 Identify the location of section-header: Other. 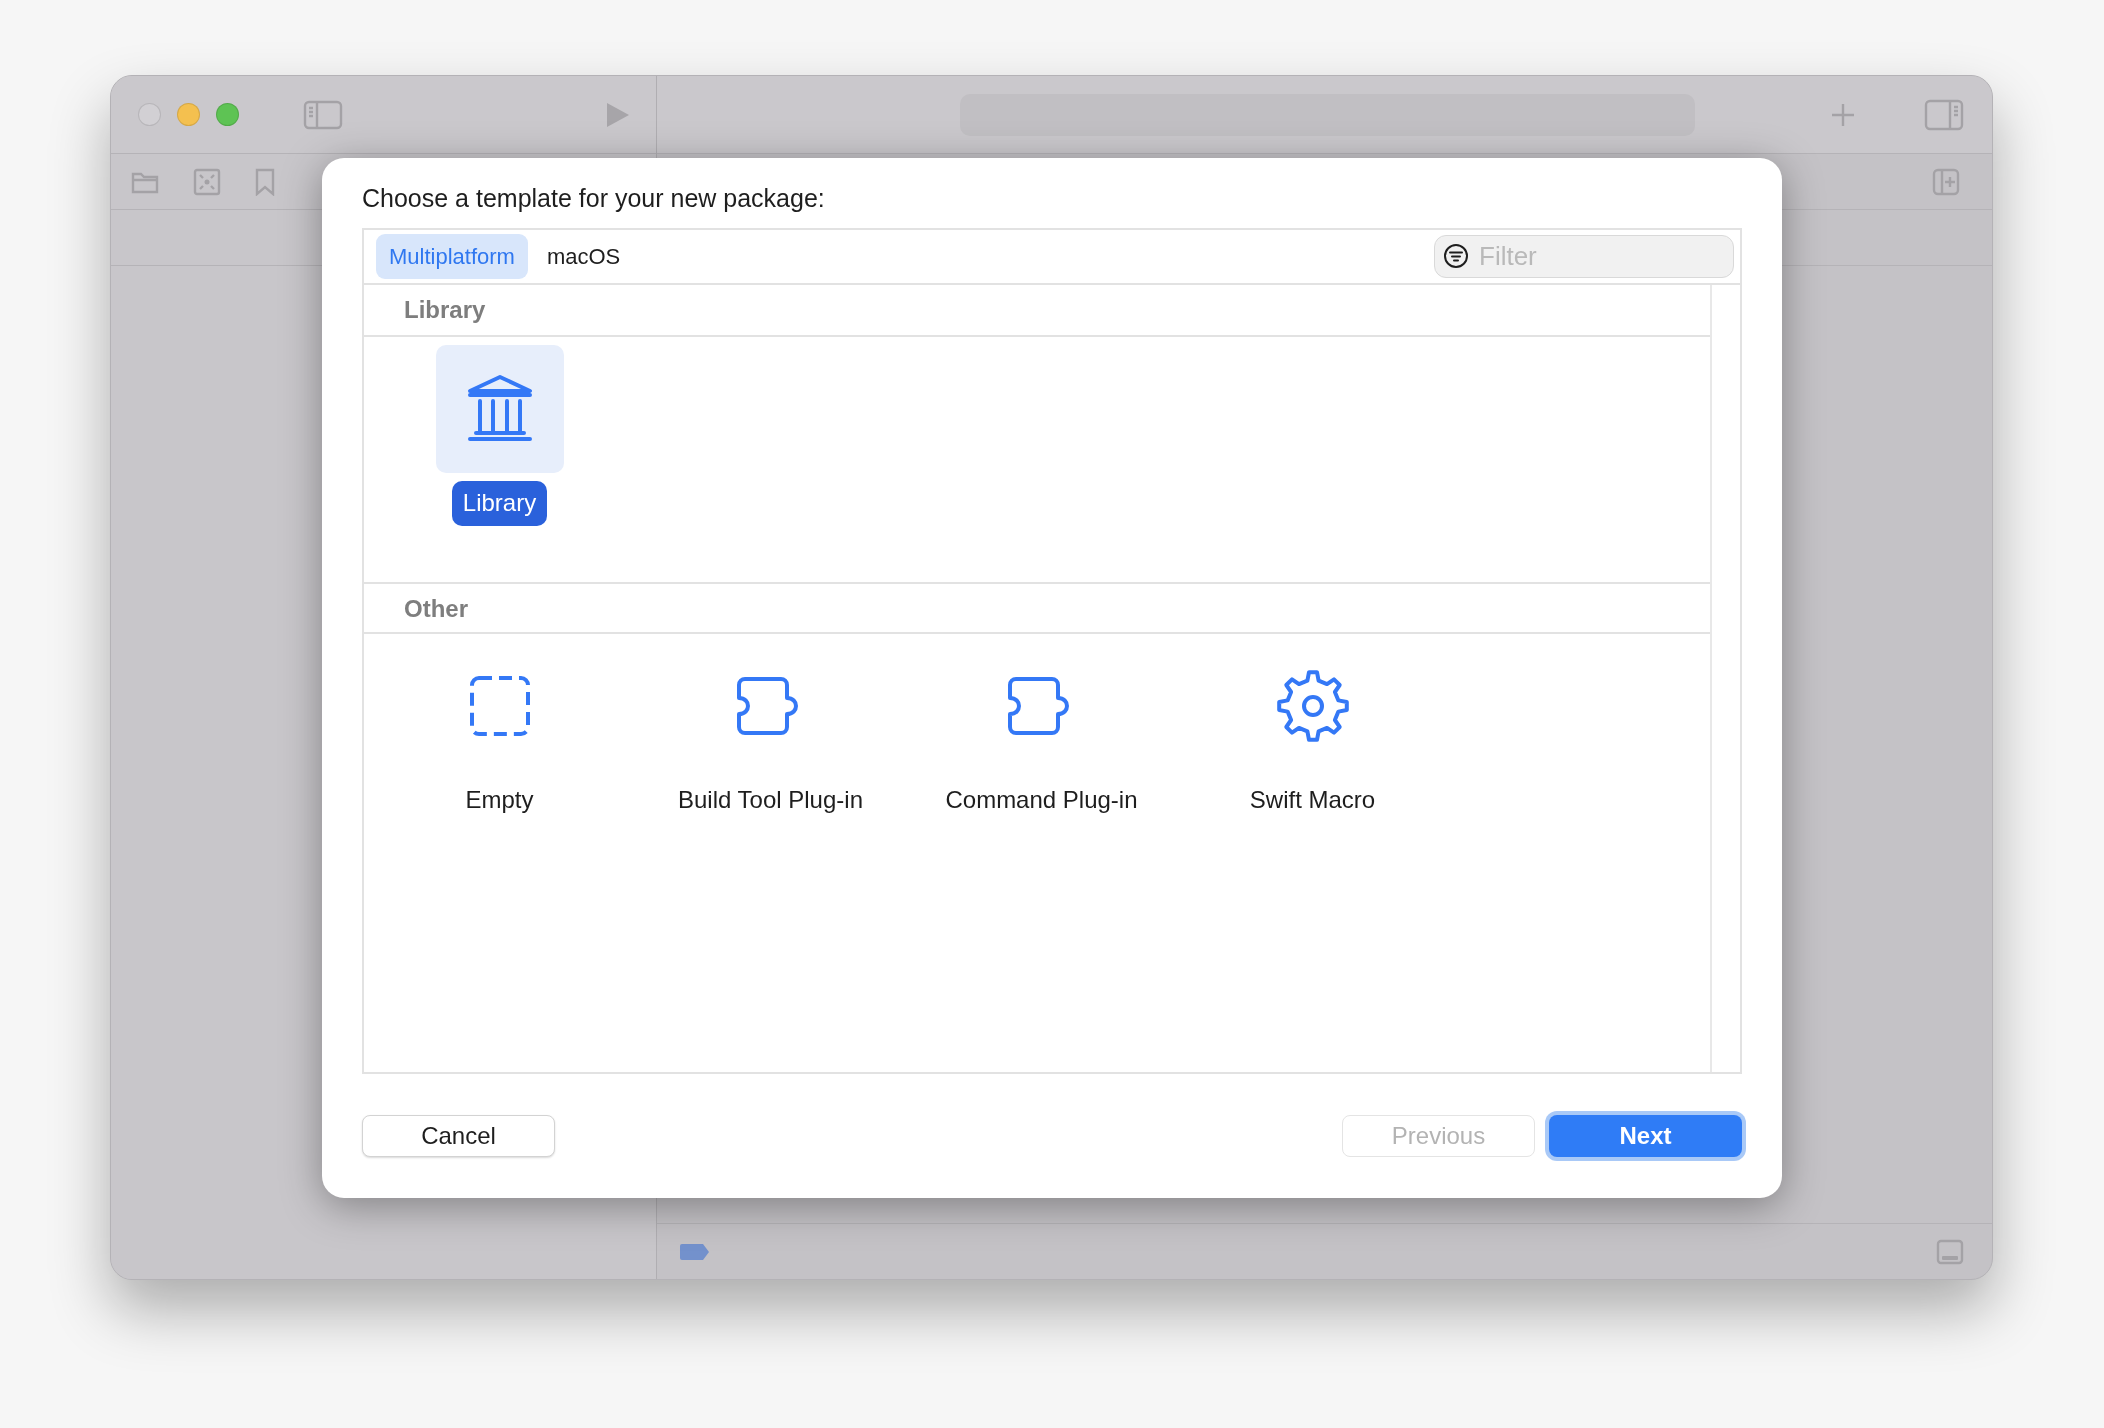
(1037, 608).